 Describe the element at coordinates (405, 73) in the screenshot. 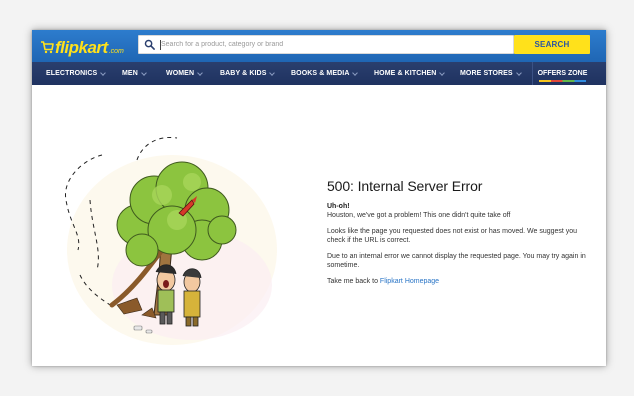

I see `nav-item-label: HOME & KITCHEN` at that location.